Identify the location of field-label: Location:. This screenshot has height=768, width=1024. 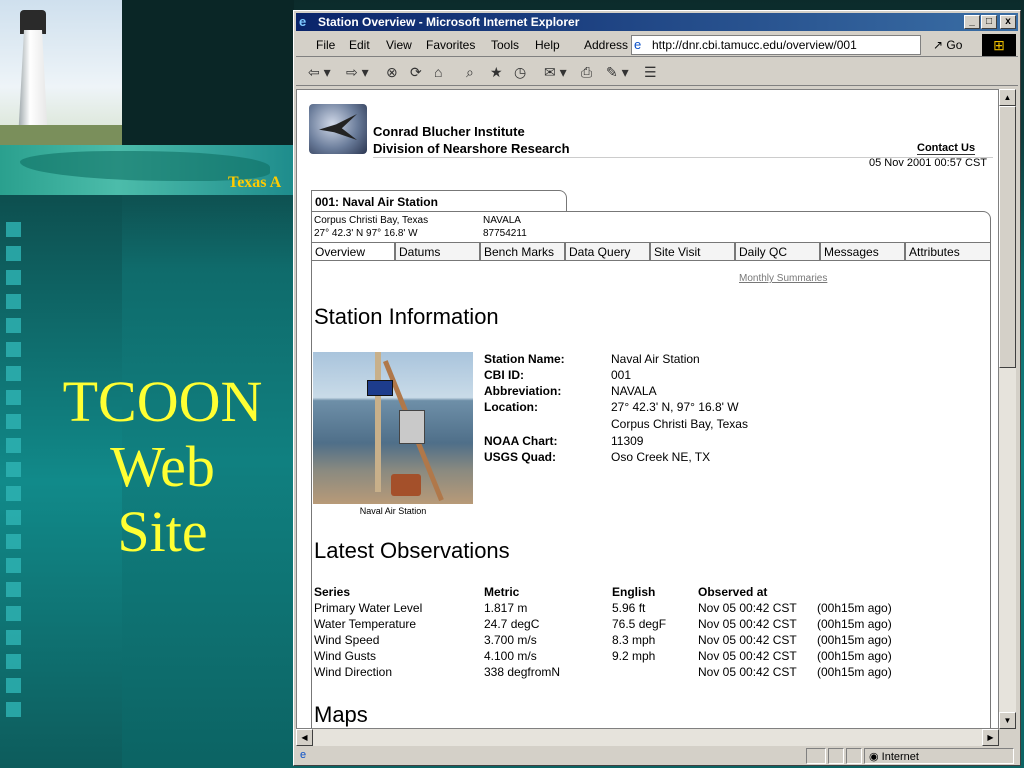
(511, 407).